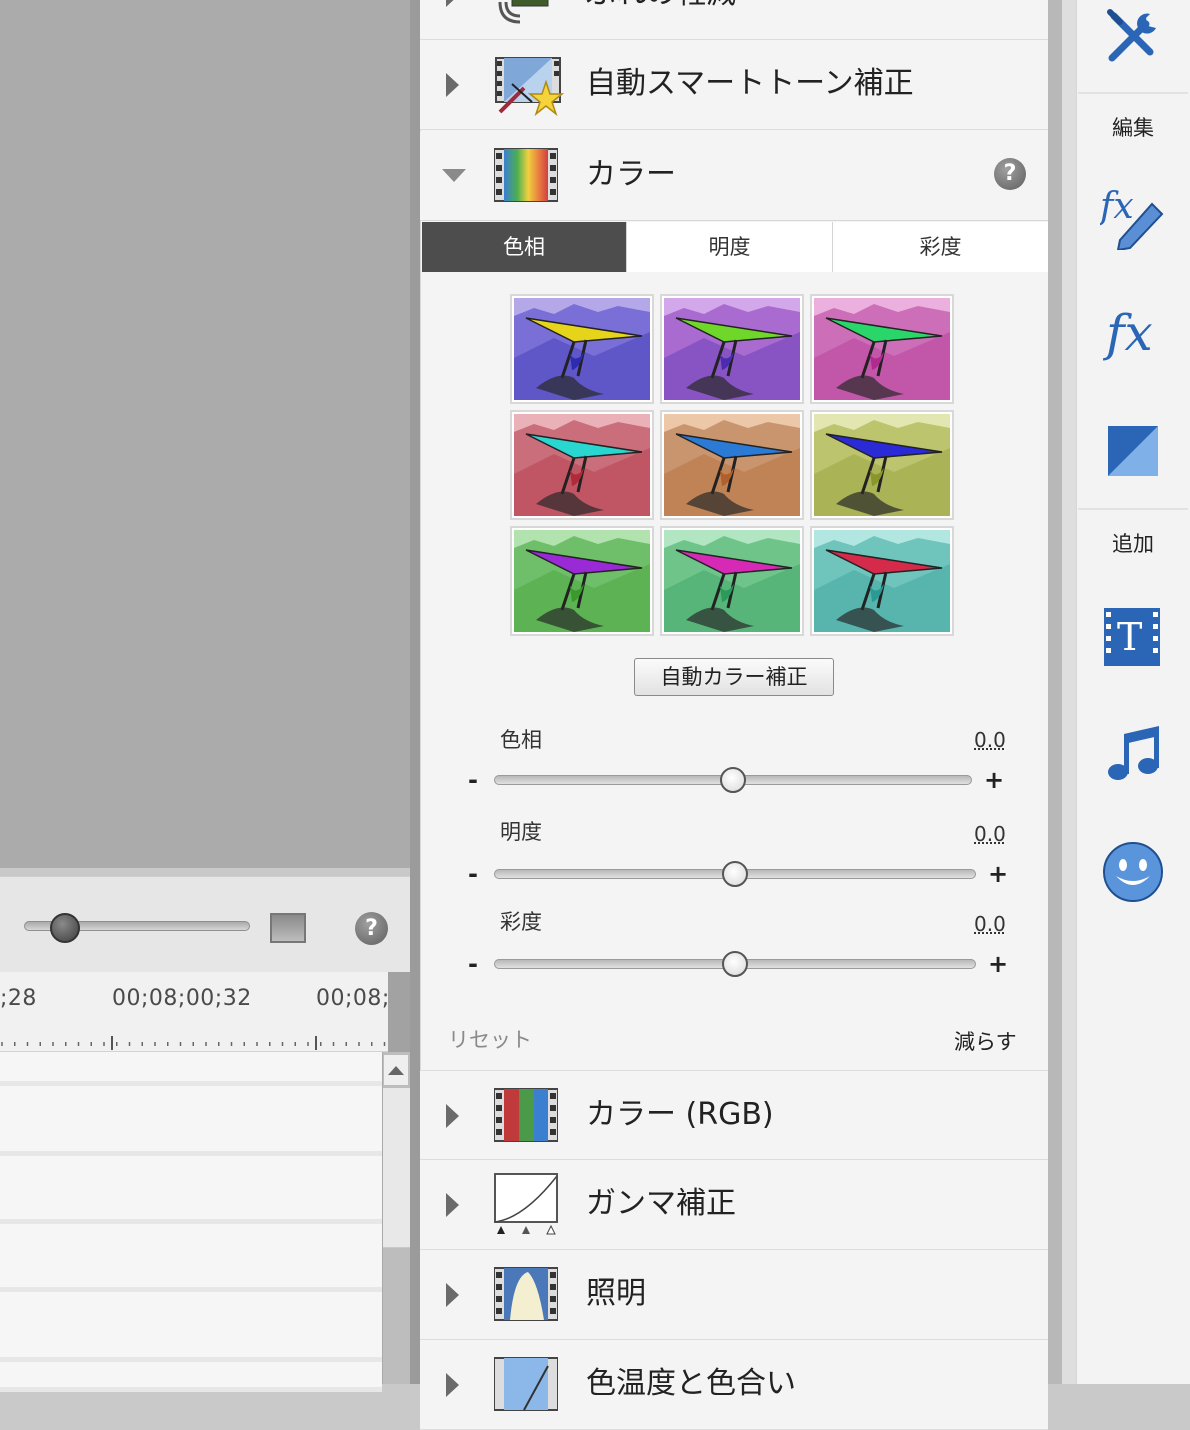 The image size is (1190, 1430). What do you see at coordinates (399, 1012) in the screenshot?
I see `ruler-scroll-strip` at bounding box center [399, 1012].